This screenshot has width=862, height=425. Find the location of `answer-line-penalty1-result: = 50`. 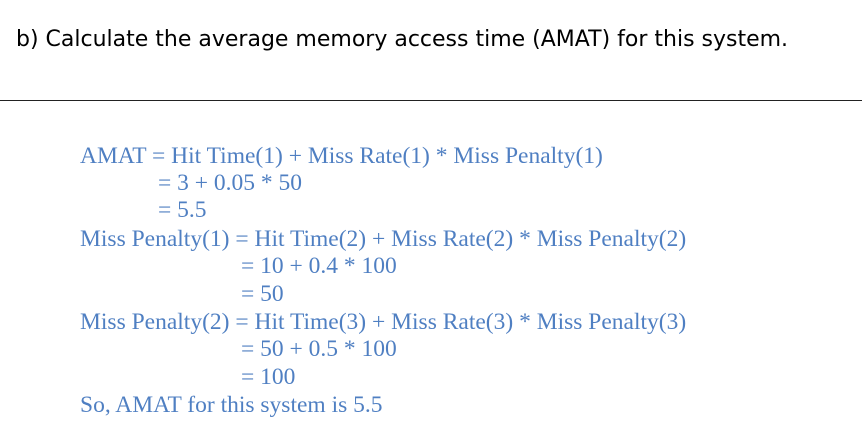

answer-line-penalty1-result: = 50 is located at coordinates (262, 294).